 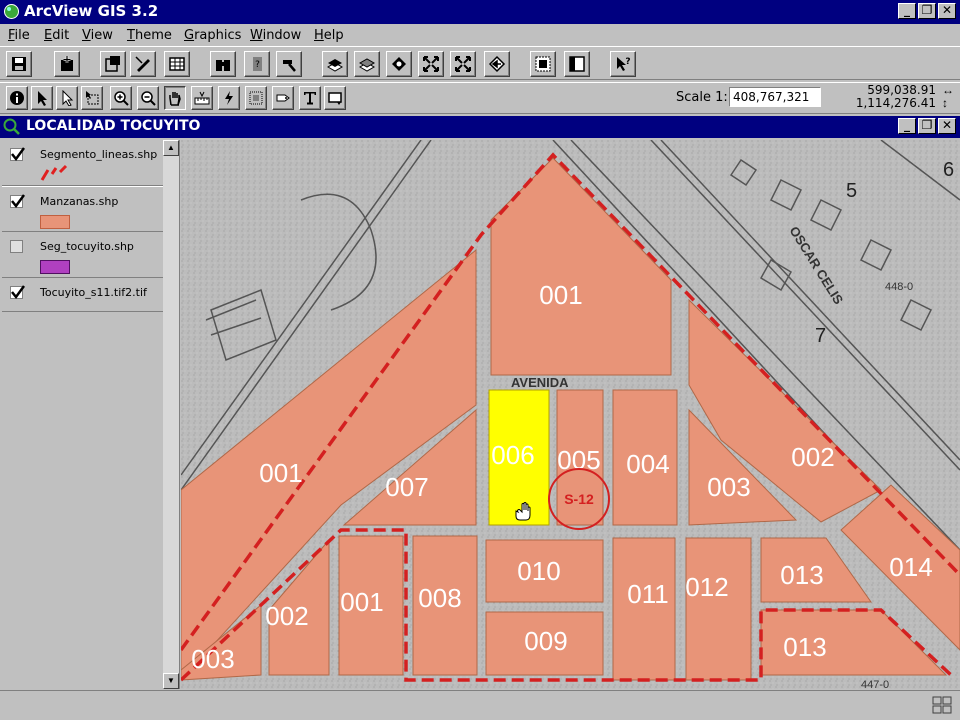 I want to click on theme-properties-button, so click(x=113, y=64).